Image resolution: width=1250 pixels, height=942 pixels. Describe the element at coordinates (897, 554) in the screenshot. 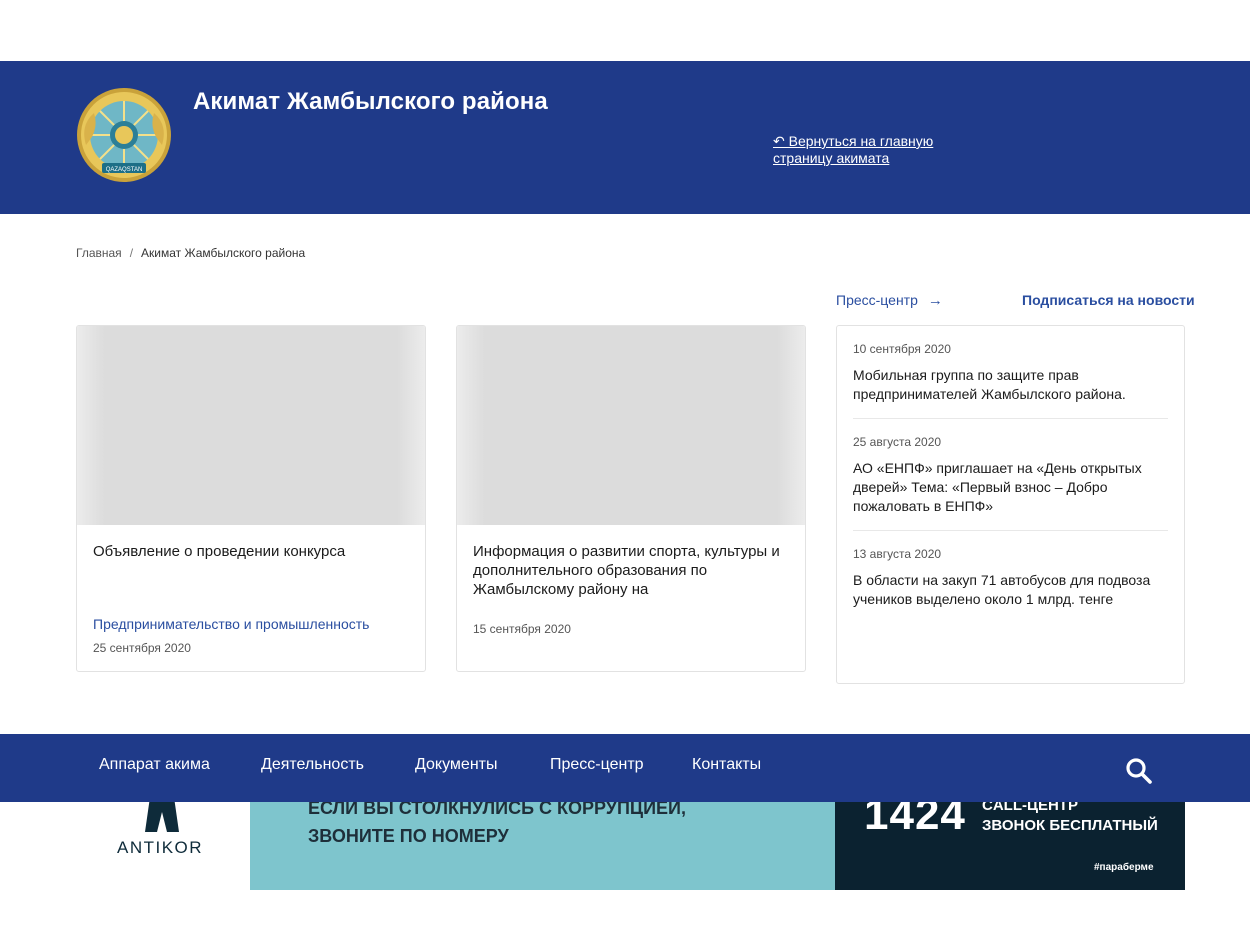

I see `news-date: 13 августа 2020` at that location.